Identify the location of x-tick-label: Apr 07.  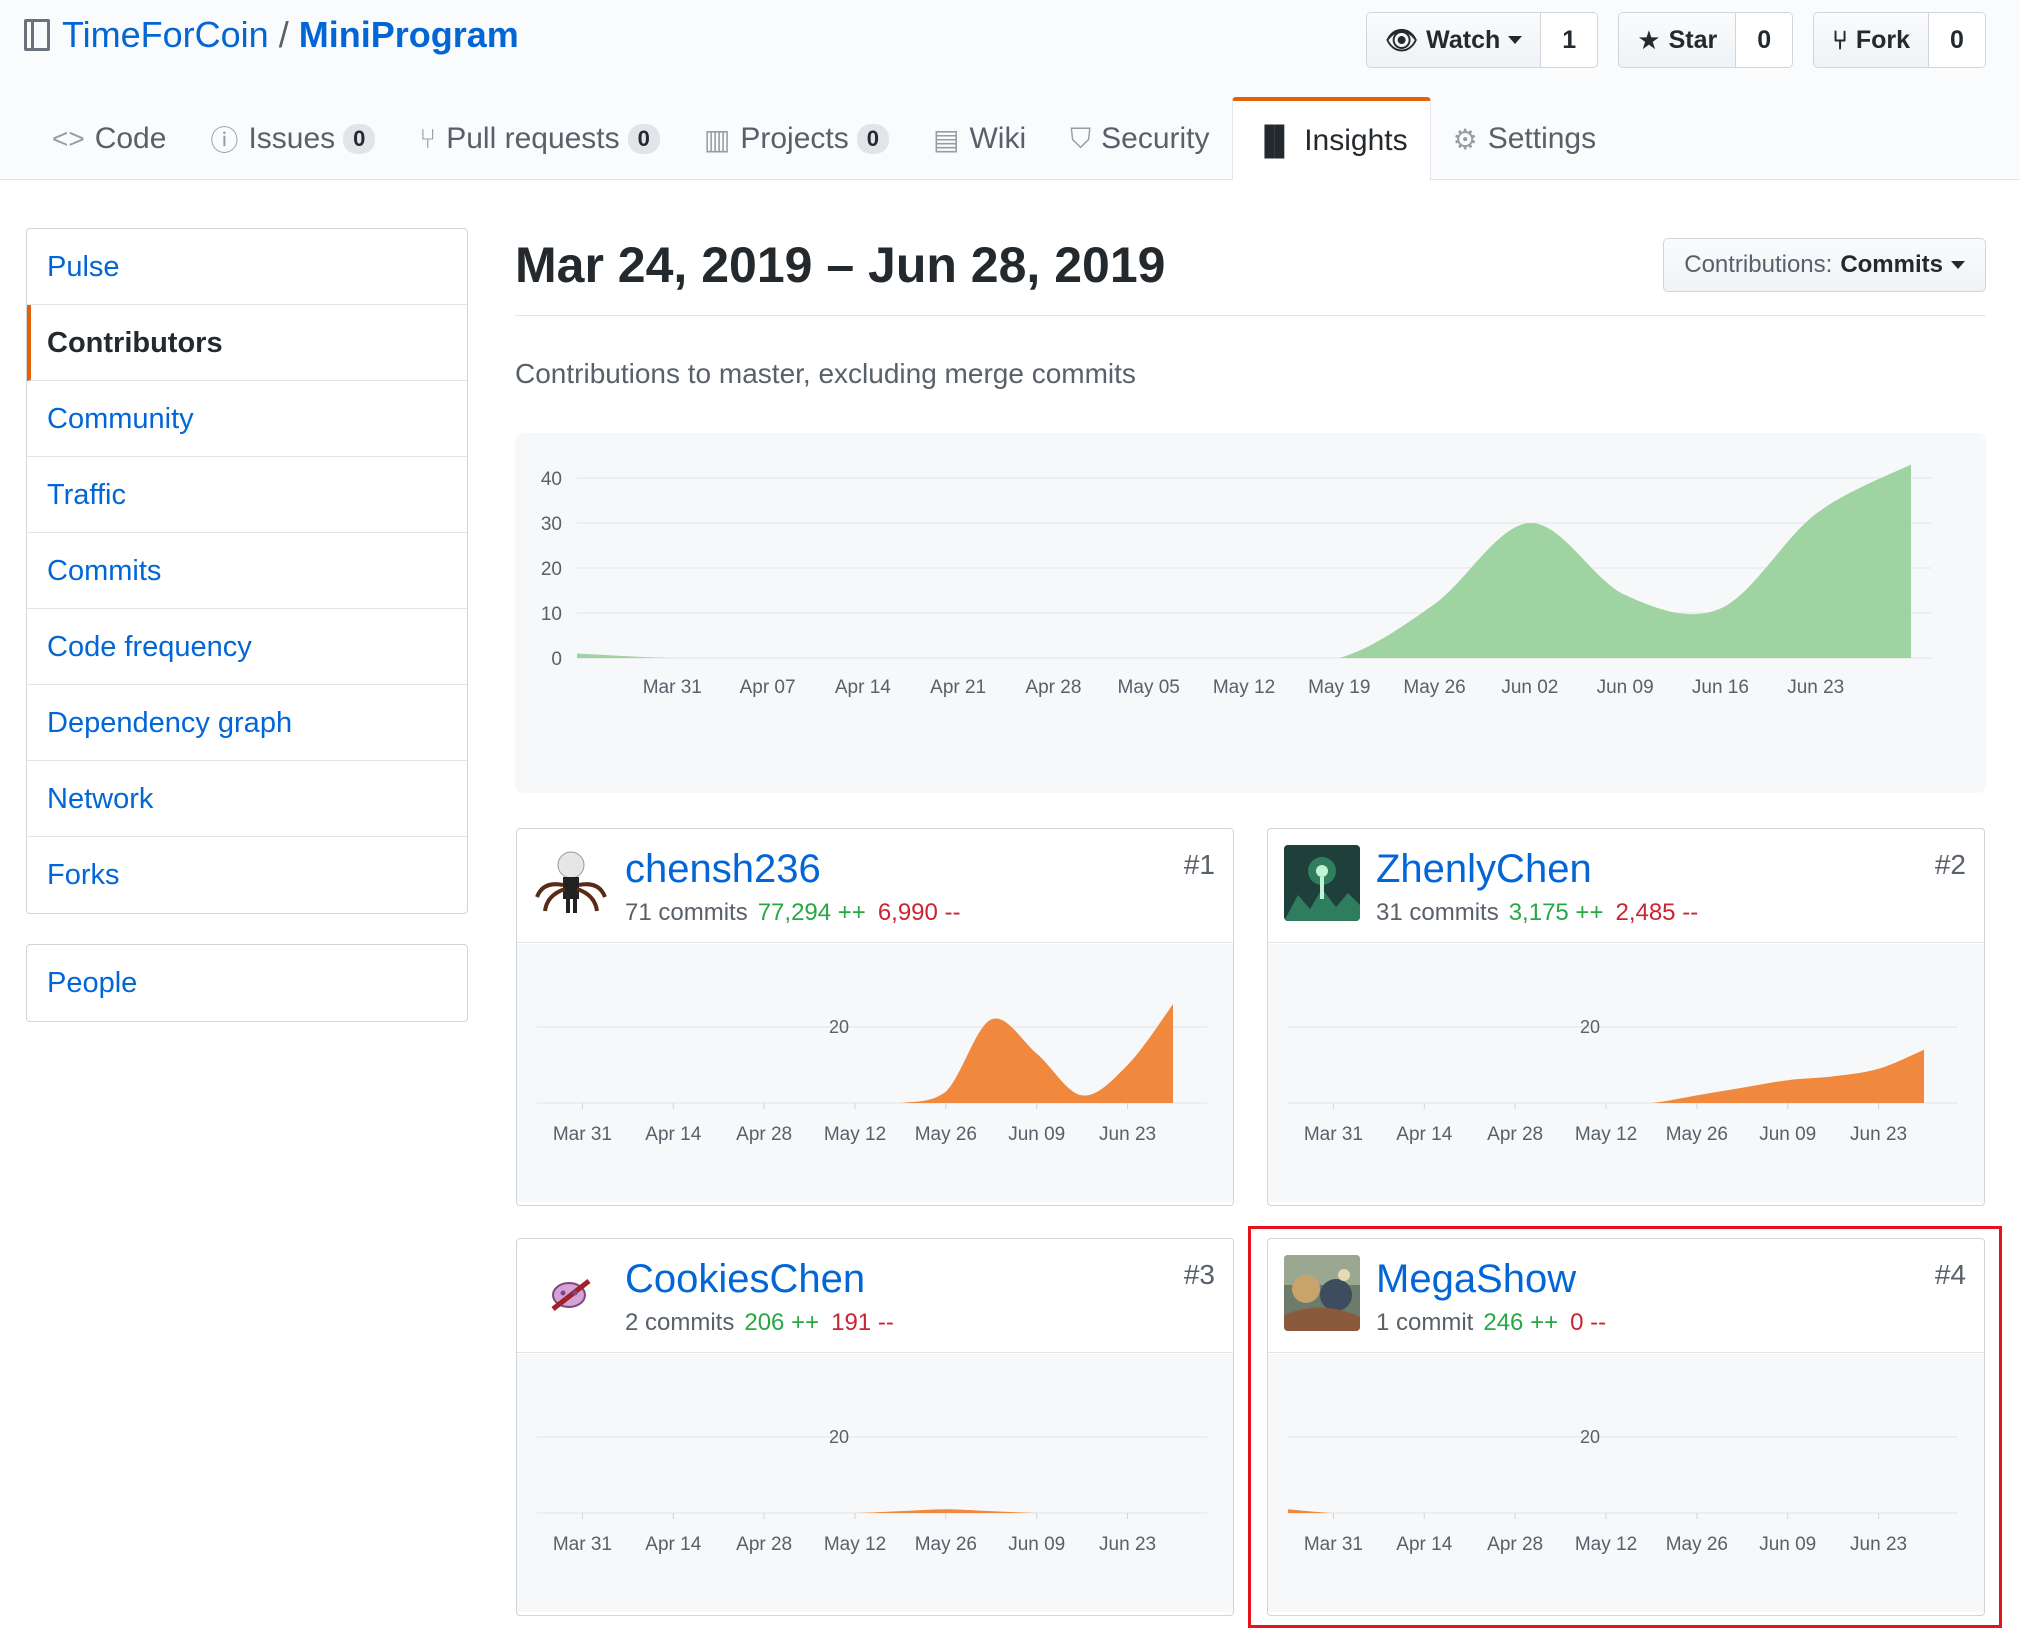
(768, 687).